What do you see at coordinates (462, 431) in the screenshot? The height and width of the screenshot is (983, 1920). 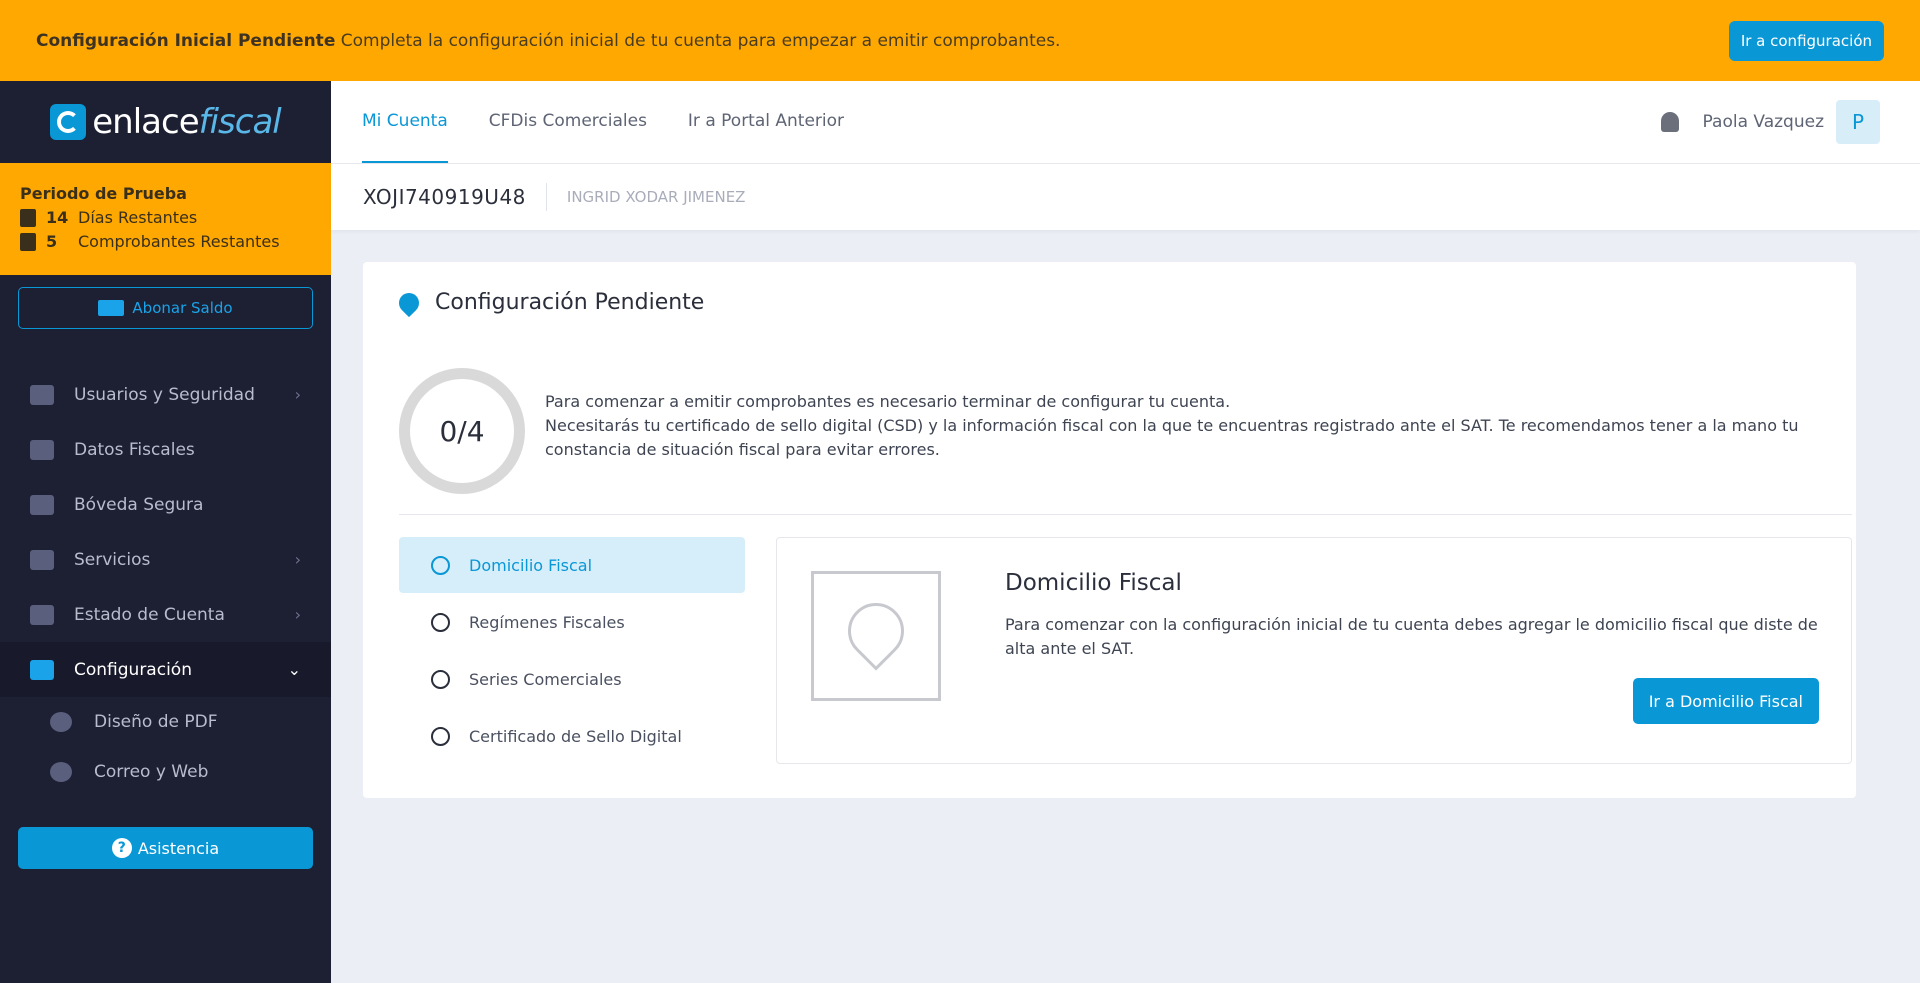 I see `progress-circle: 0/4` at bounding box center [462, 431].